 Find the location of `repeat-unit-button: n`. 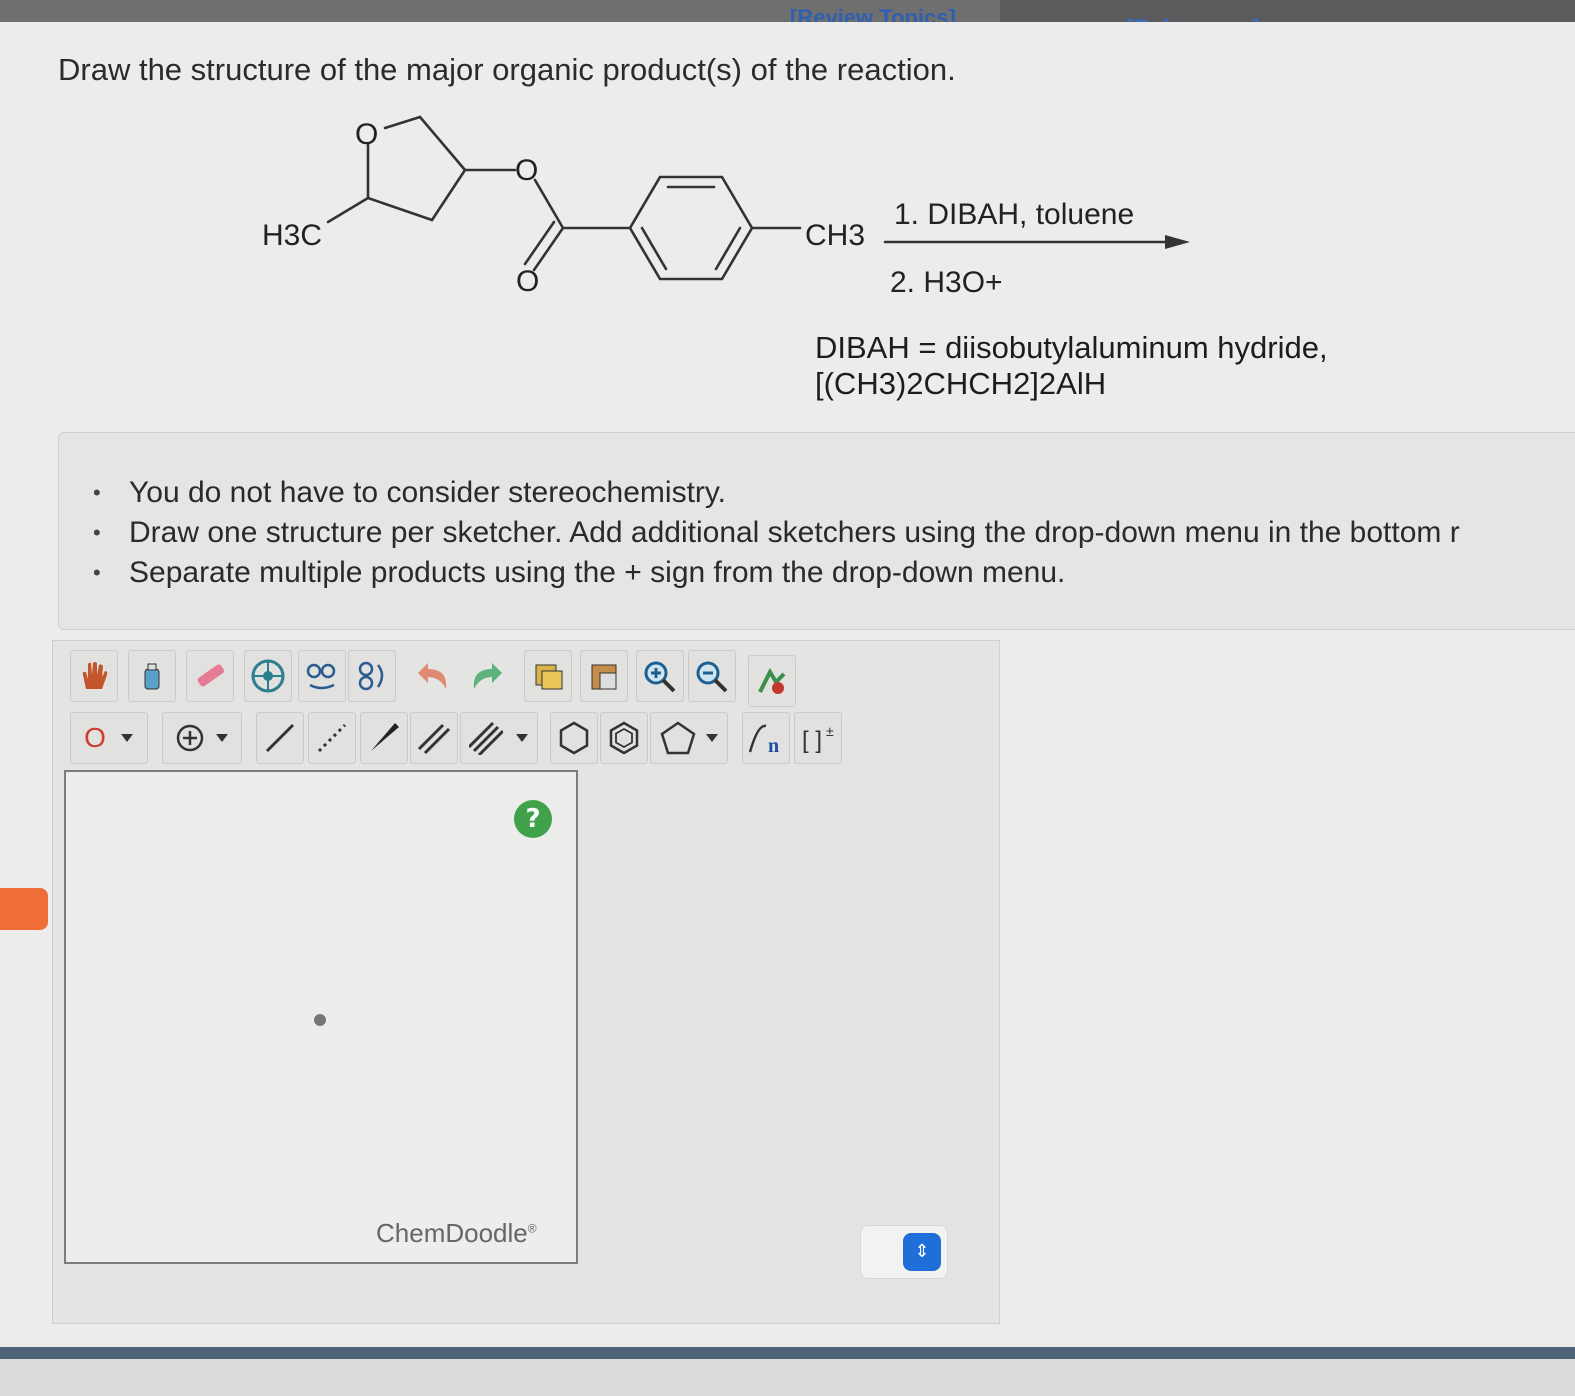

repeat-unit-button: n is located at coordinates (766, 738).